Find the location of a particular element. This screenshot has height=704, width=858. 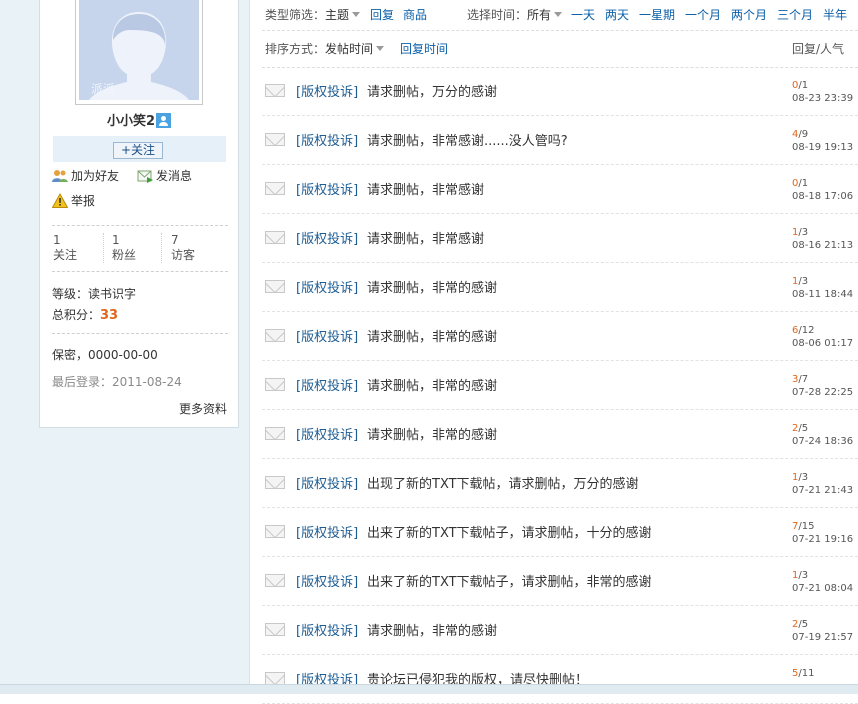

credits-label: 总积分： is located at coordinates (76, 315).